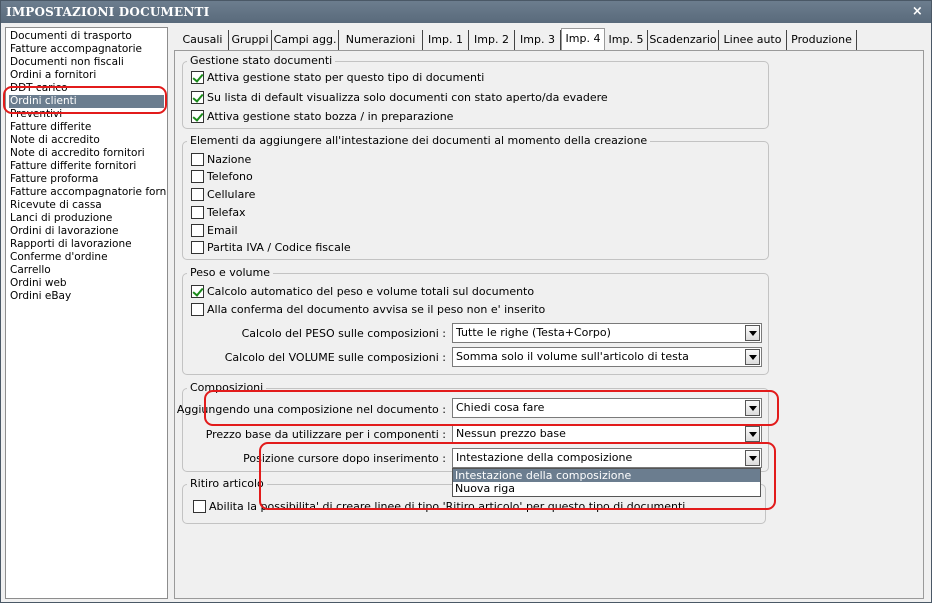 This screenshot has height=603, width=932. What do you see at coordinates (86, 296) in the screenshot?
I see `doclist-item: Ordini eBay` at bounding box center [86, 296].